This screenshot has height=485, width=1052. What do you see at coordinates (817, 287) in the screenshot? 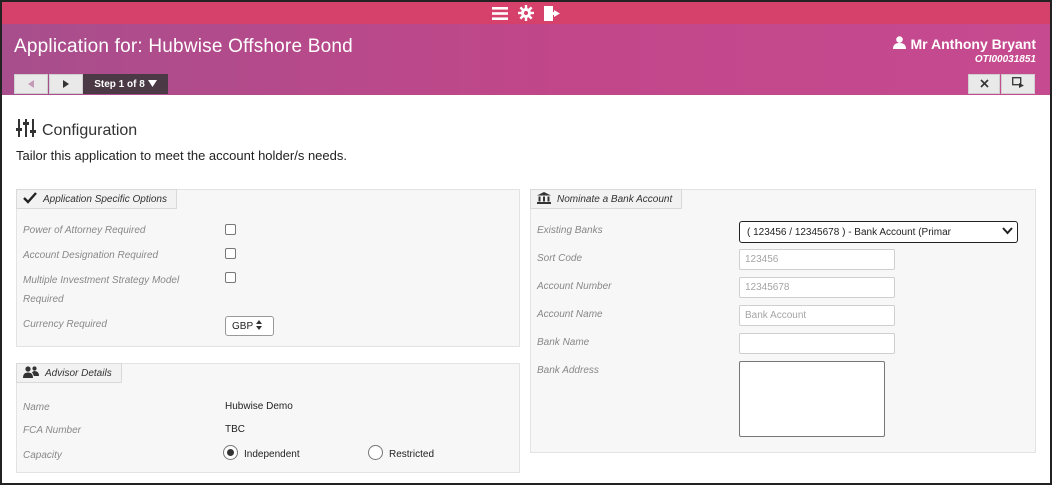
I see `account-number-input: 12345678` at bounding box center [817, 287].